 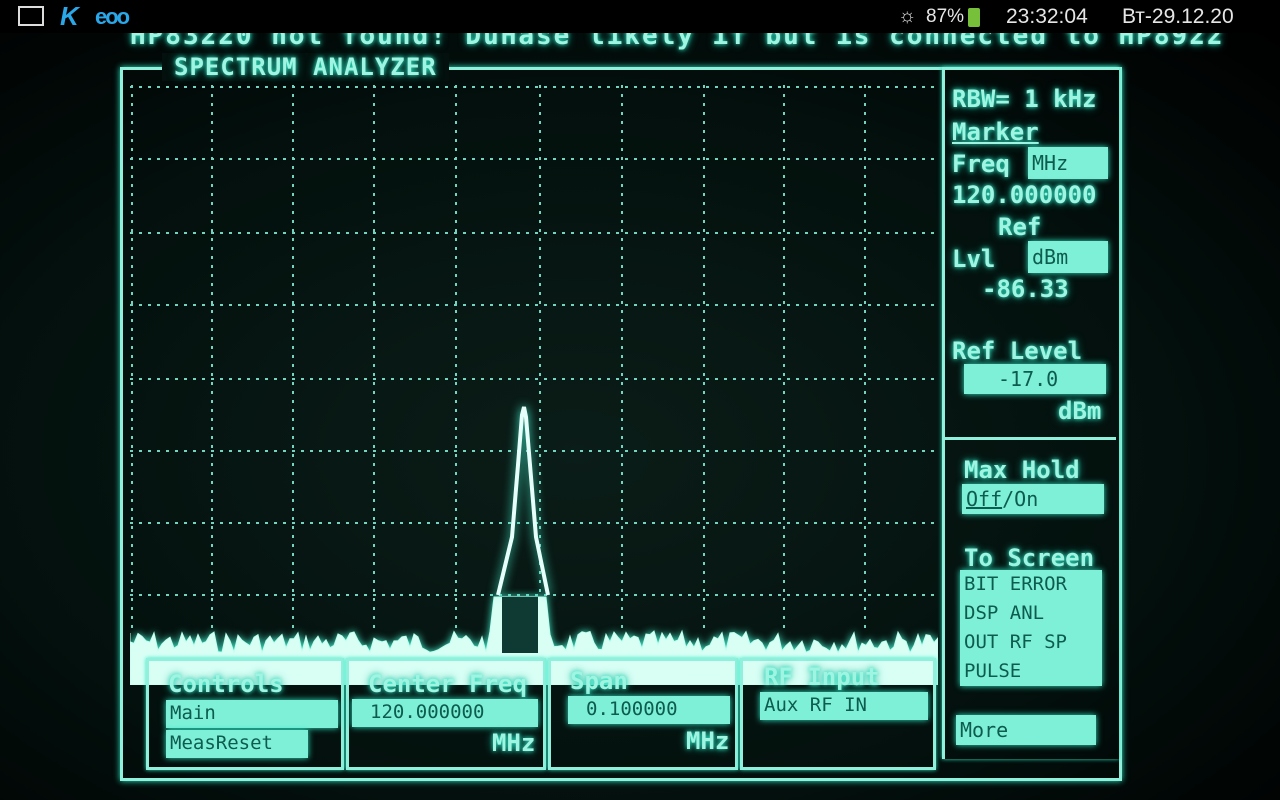 I want to click on signal-peak, so click(x=523, y=501).